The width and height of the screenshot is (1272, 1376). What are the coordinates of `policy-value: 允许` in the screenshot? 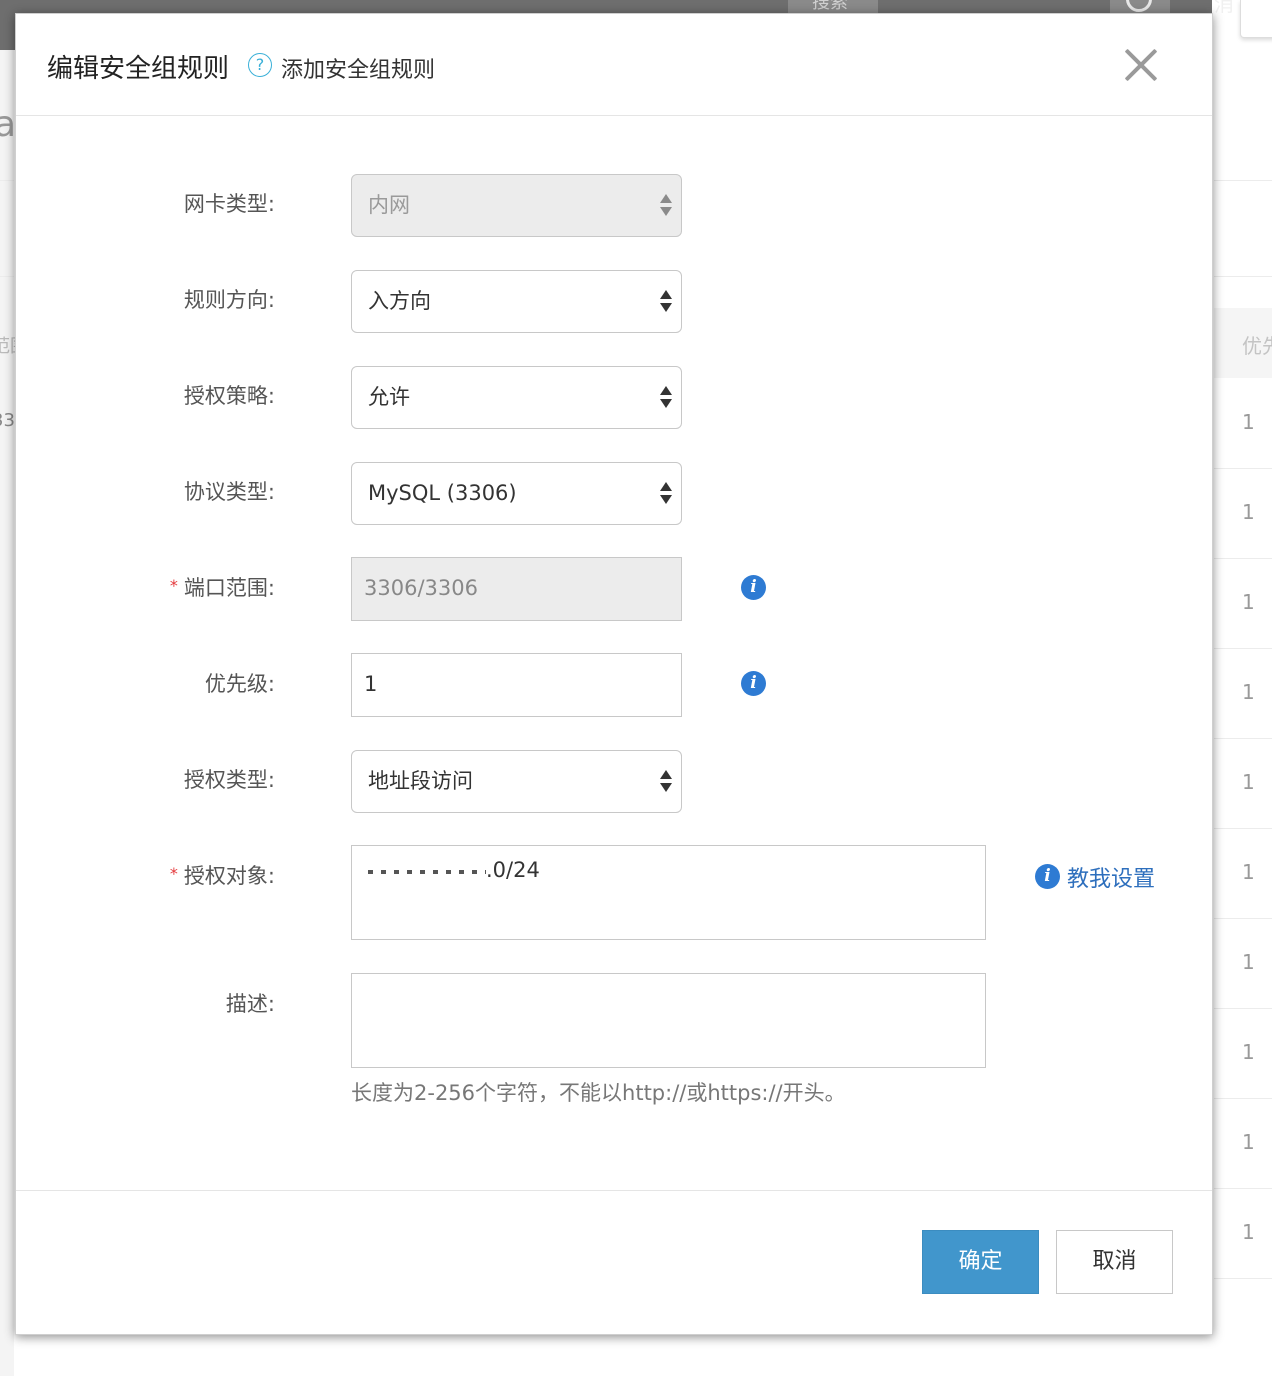 It's located at (389, 397).